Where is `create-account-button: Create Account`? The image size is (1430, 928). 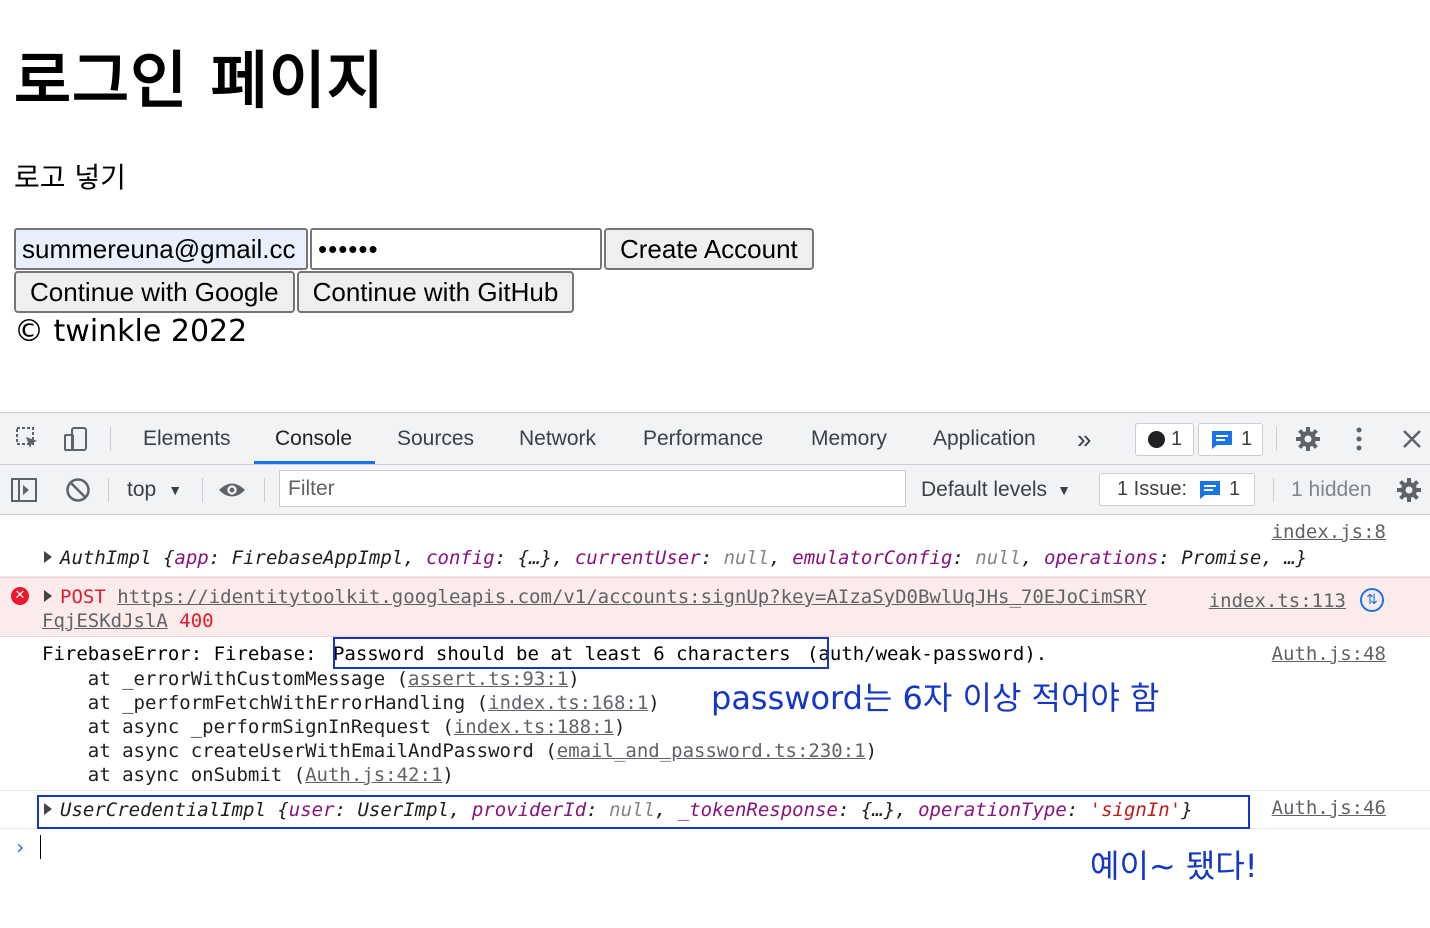 create-account-button: Create Account is located at coordinates (709, 249).